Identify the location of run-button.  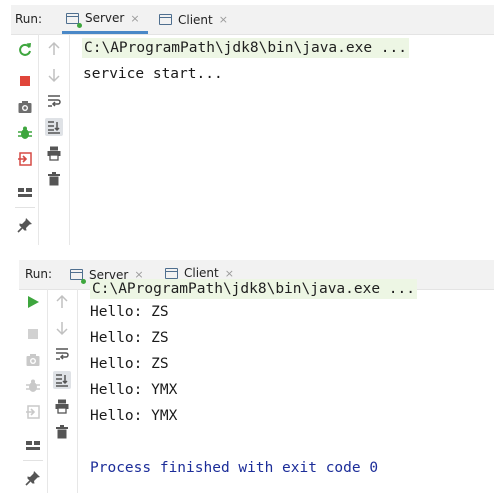
(33, 302).